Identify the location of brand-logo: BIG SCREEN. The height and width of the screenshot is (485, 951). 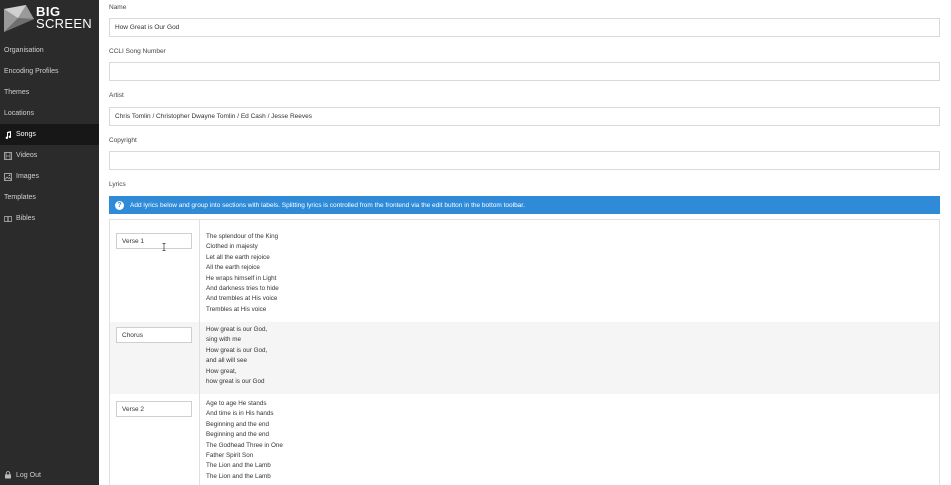
(50, 20).